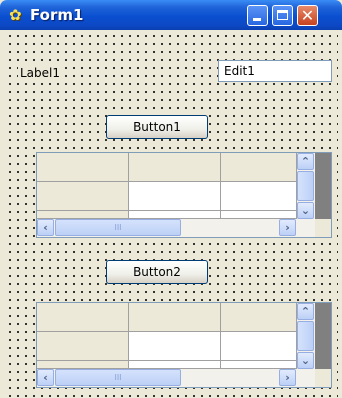 Image resolution: width=342 pixels, height=398 pixels. I want to click on close-button: ✕, so click(307, 15).